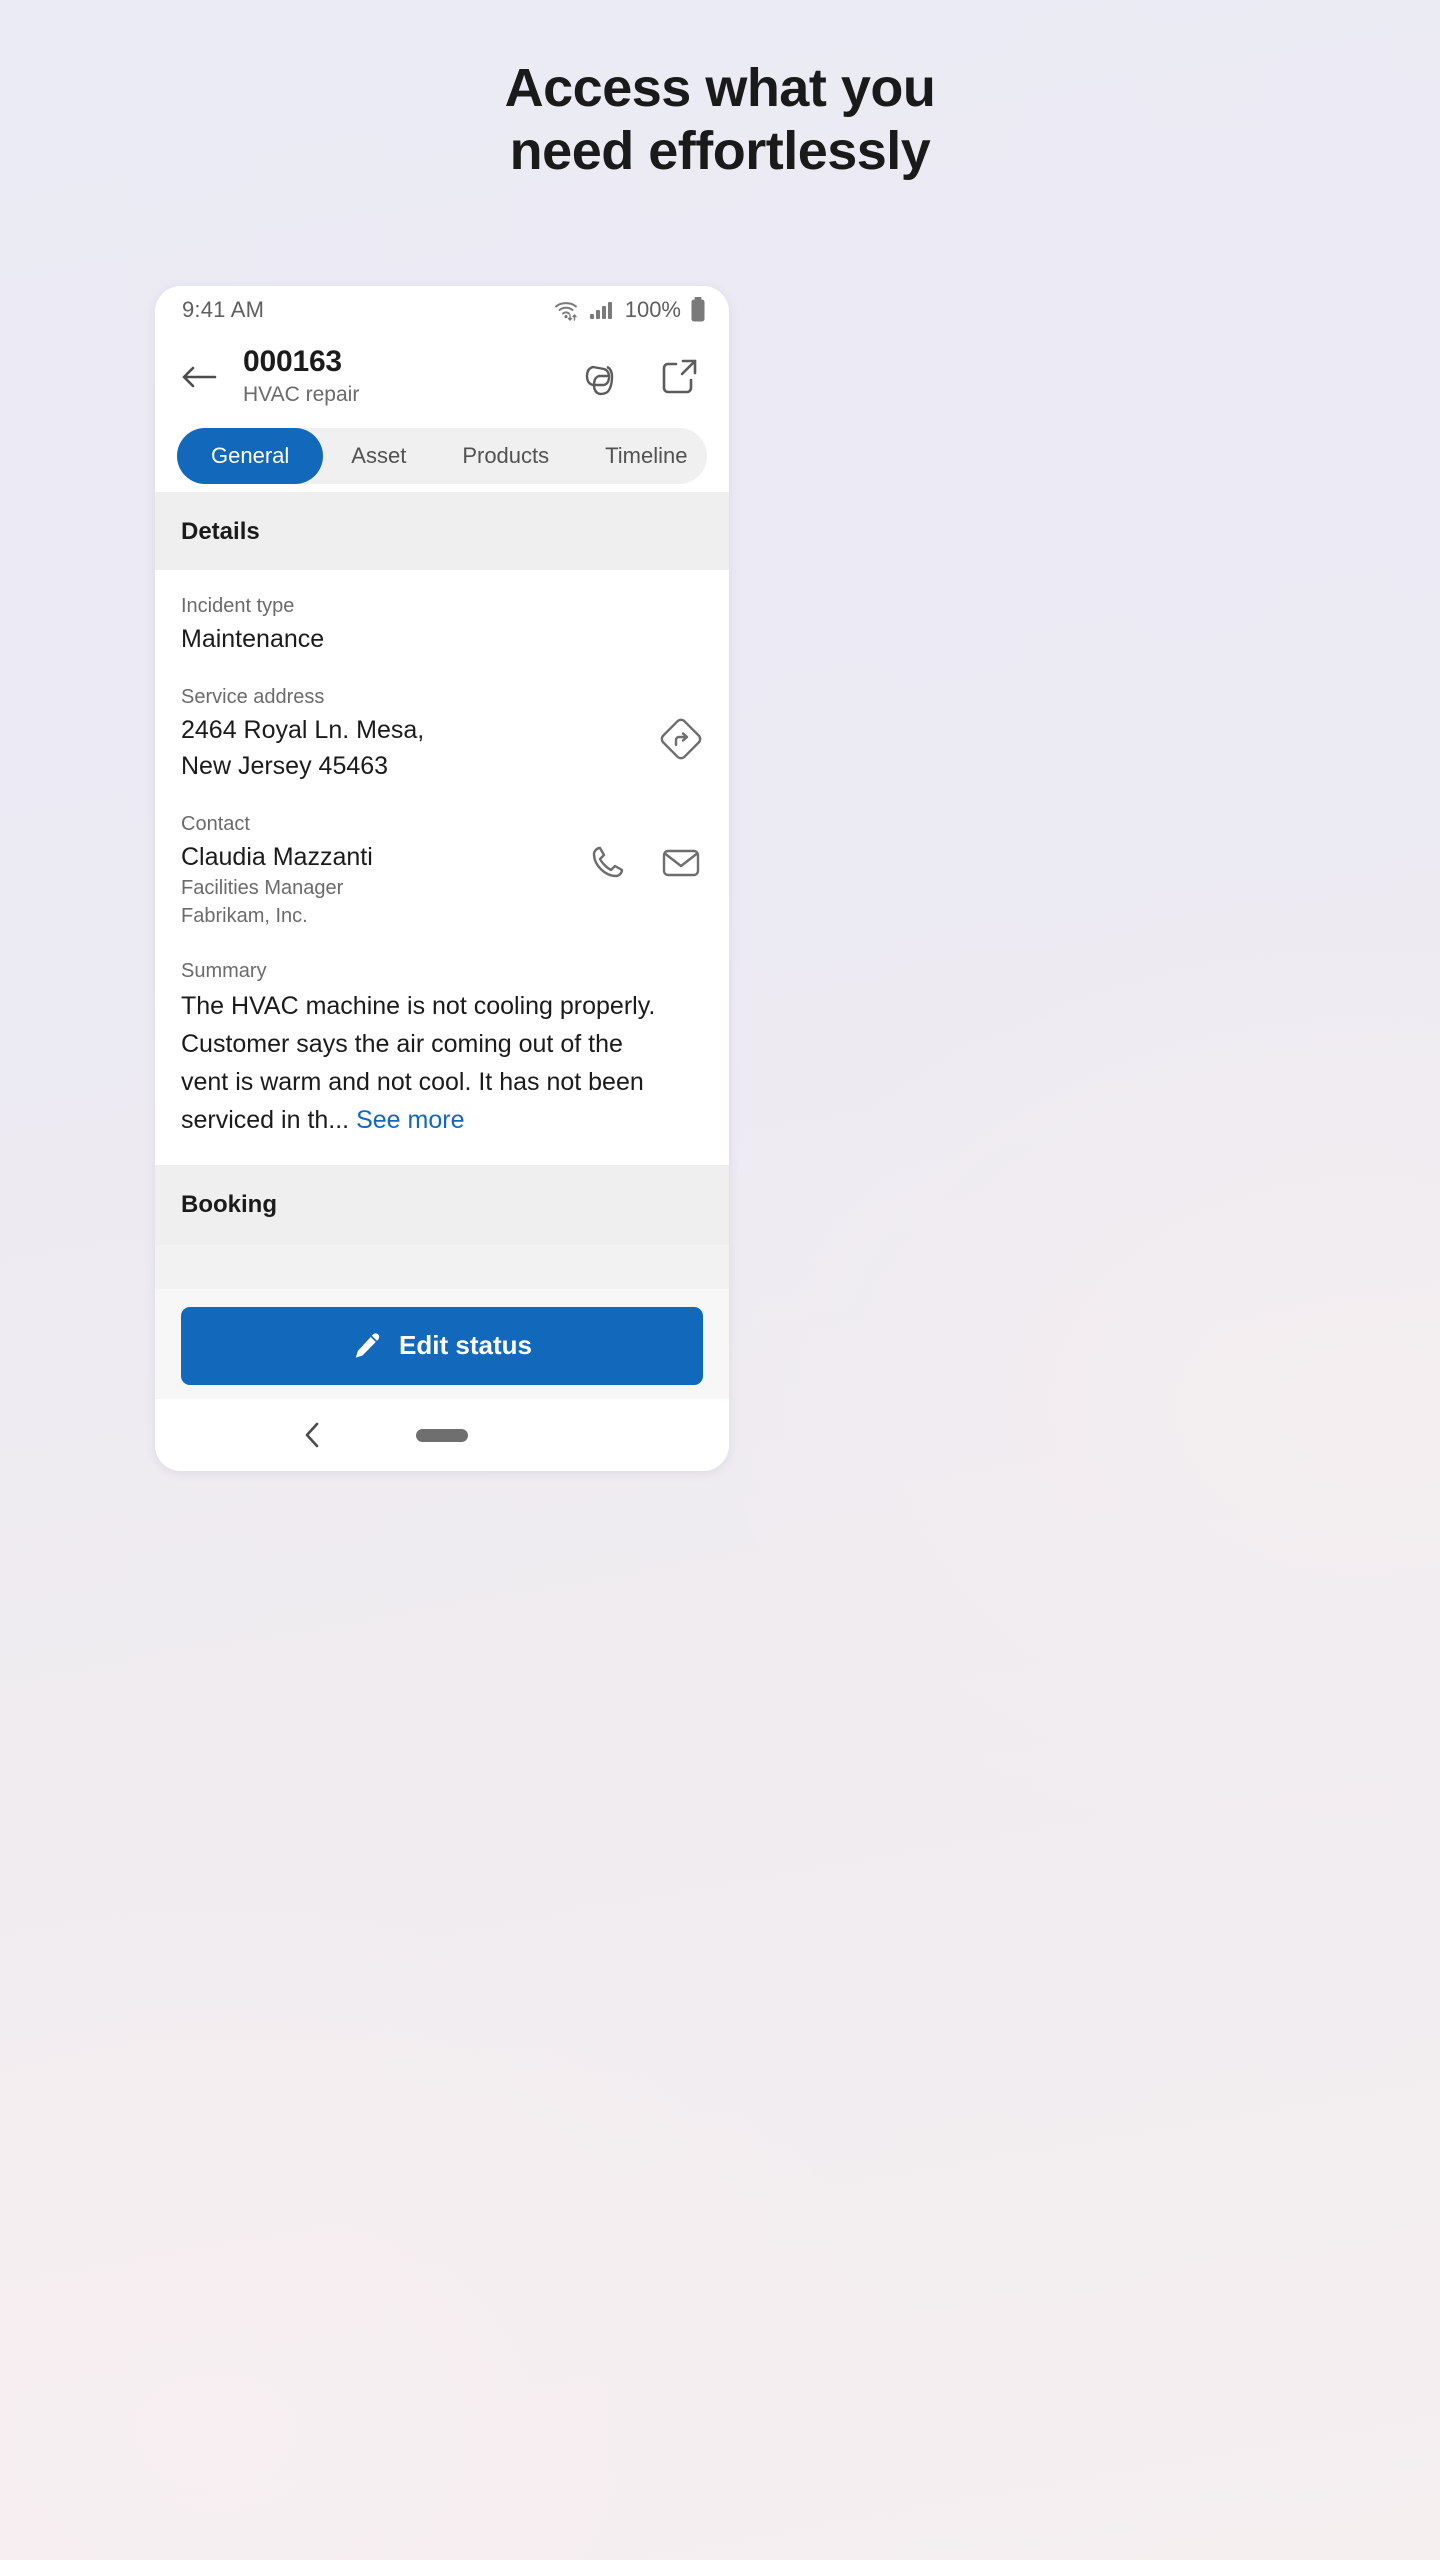 The width and height of the screenshot is (1440, 2560). Describe the element at coordinates (250, 456) in the screenshot. I see `tab-general: General` at that location.